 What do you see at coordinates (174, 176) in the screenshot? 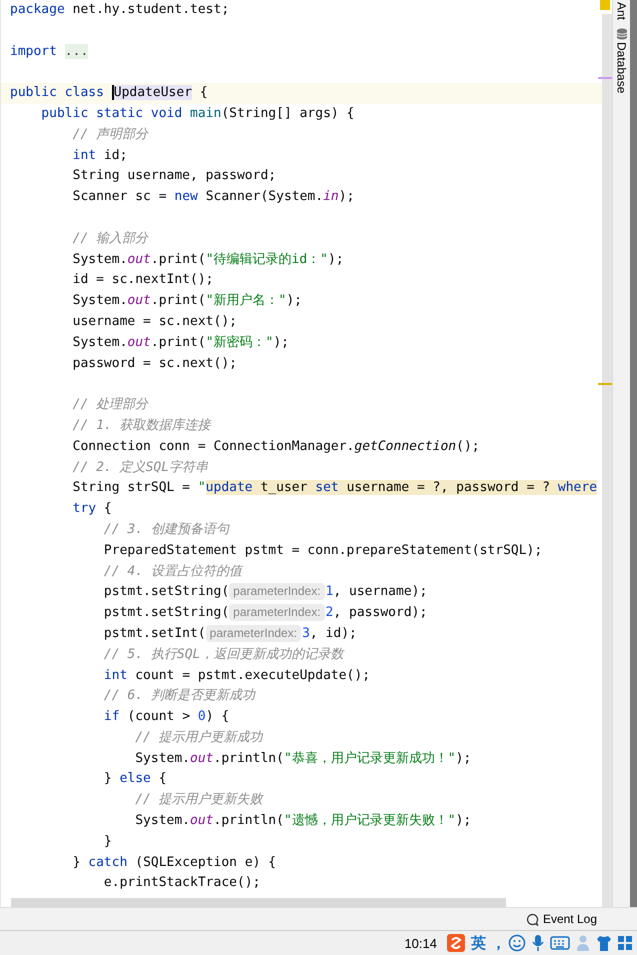
I see `code-line: String username, password;` at bounding box center [174, 176].